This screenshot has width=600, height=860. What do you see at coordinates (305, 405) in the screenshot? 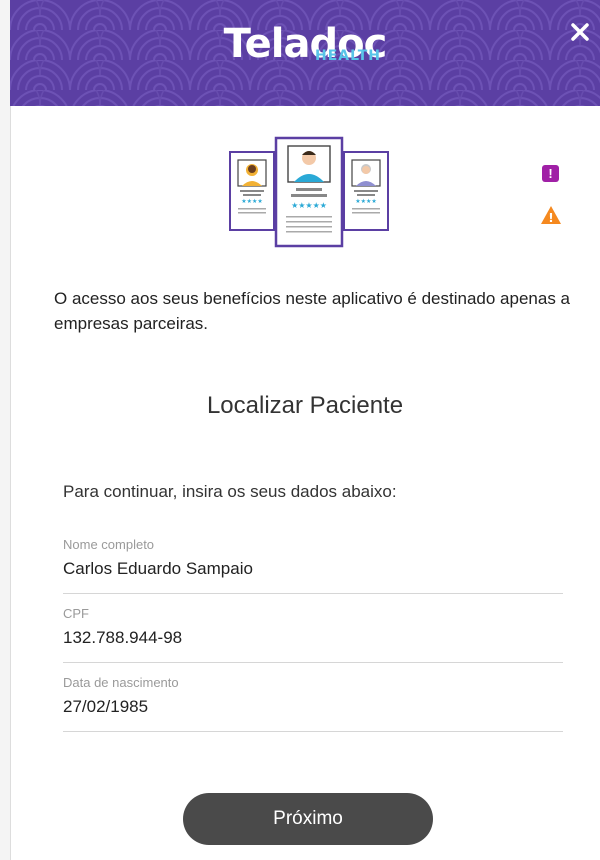
I see `page-title: Localizar Paciente` at bounding box center [305, 405].